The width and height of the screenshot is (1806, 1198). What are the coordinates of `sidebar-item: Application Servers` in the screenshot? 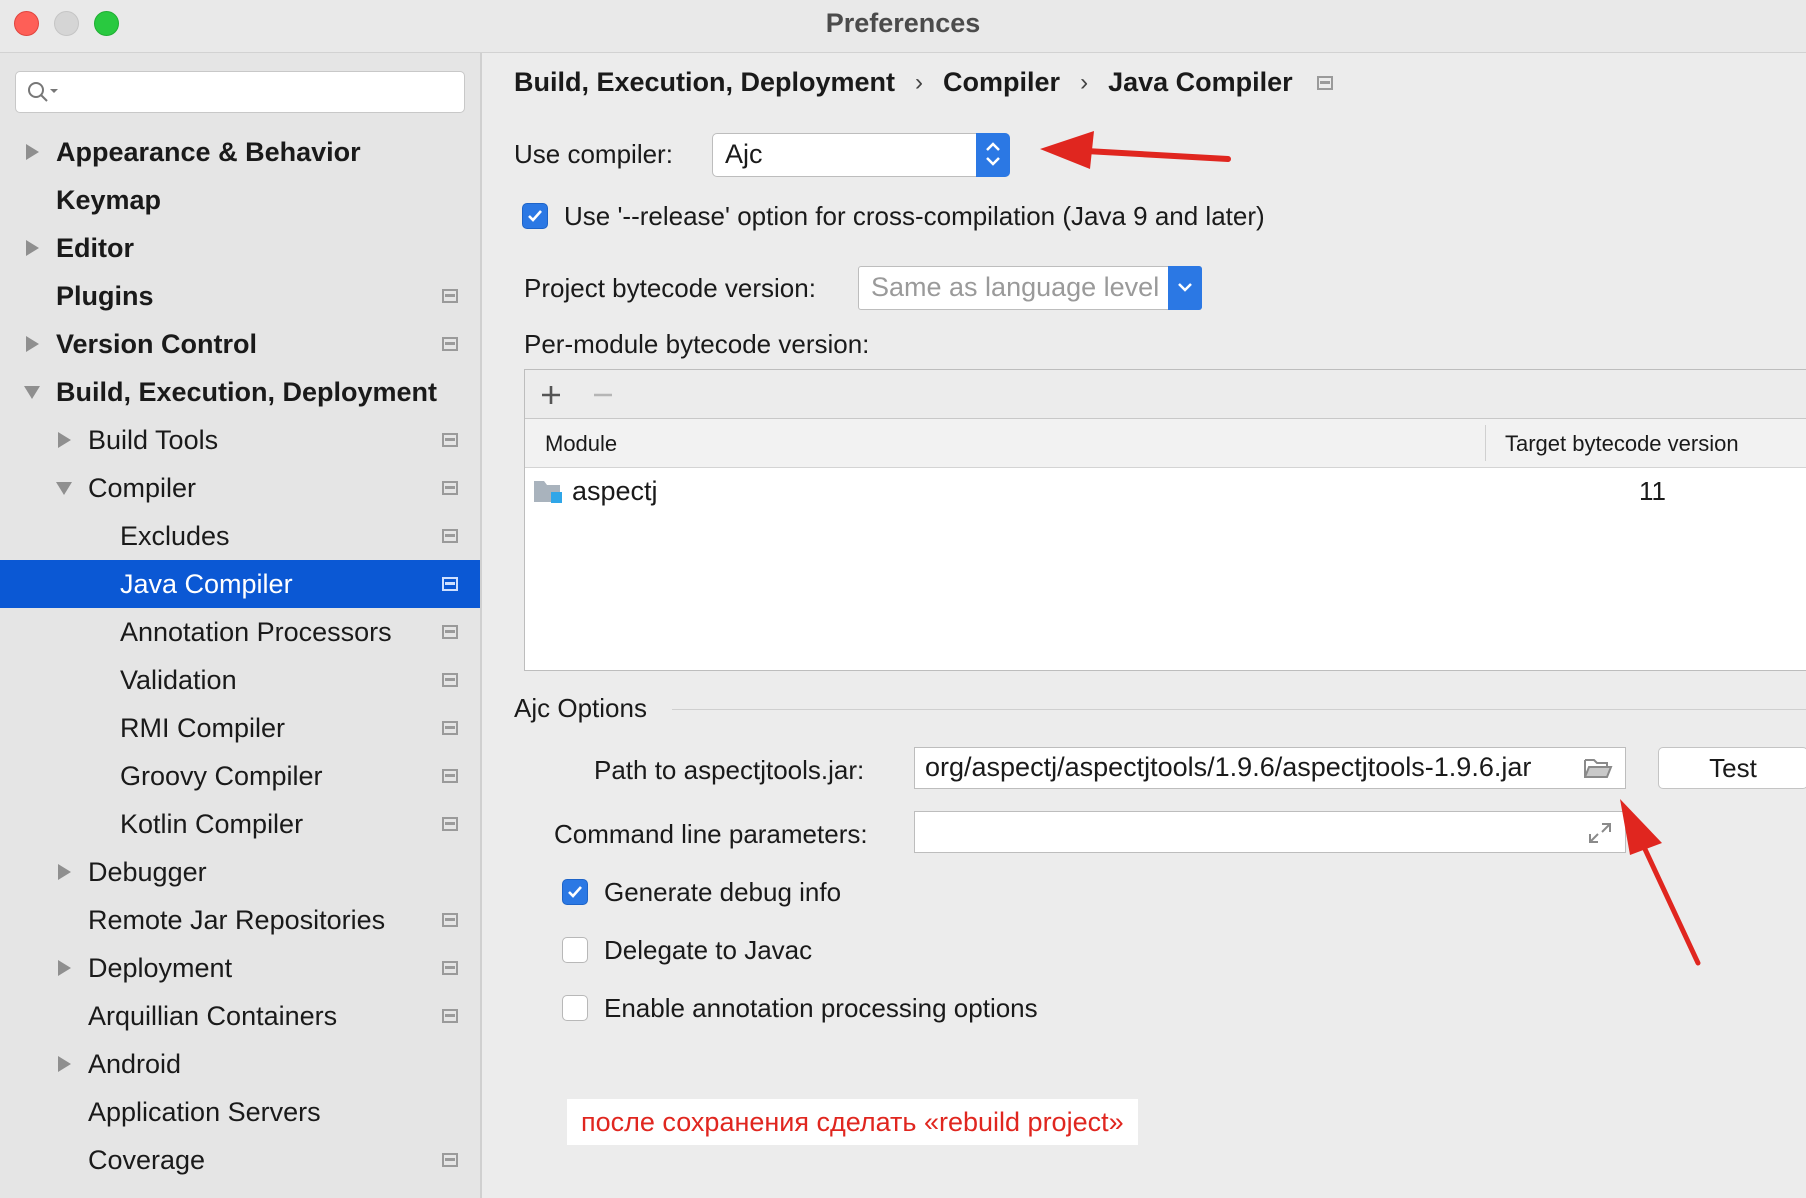 It's located at (240, 1112).